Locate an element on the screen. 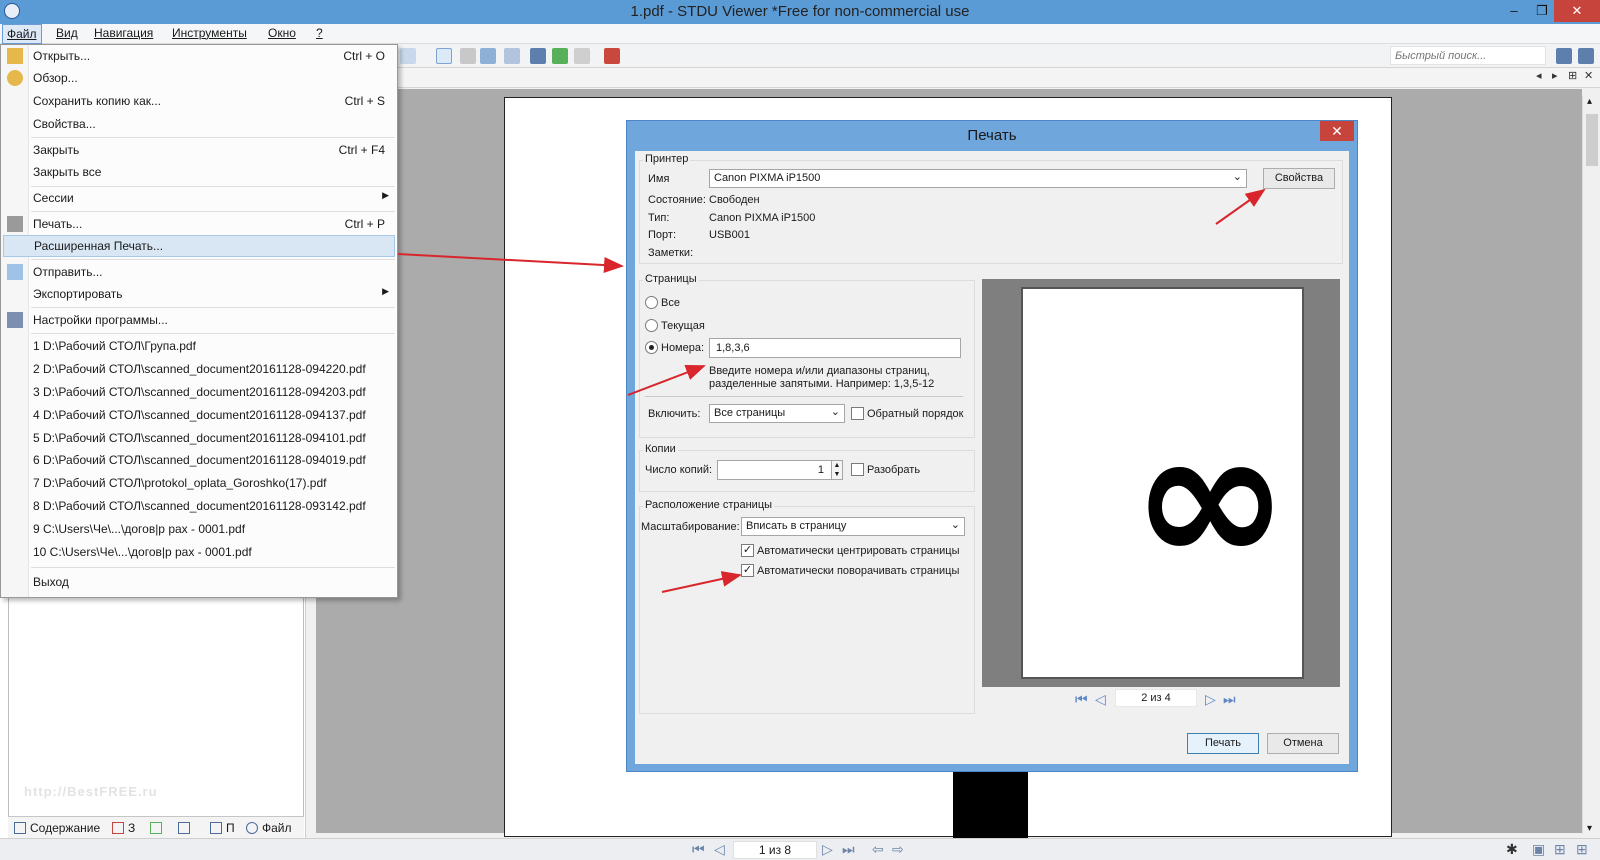 The image size is (1600, 860). arrow-to-properties is located at coordinates (1240, 206).